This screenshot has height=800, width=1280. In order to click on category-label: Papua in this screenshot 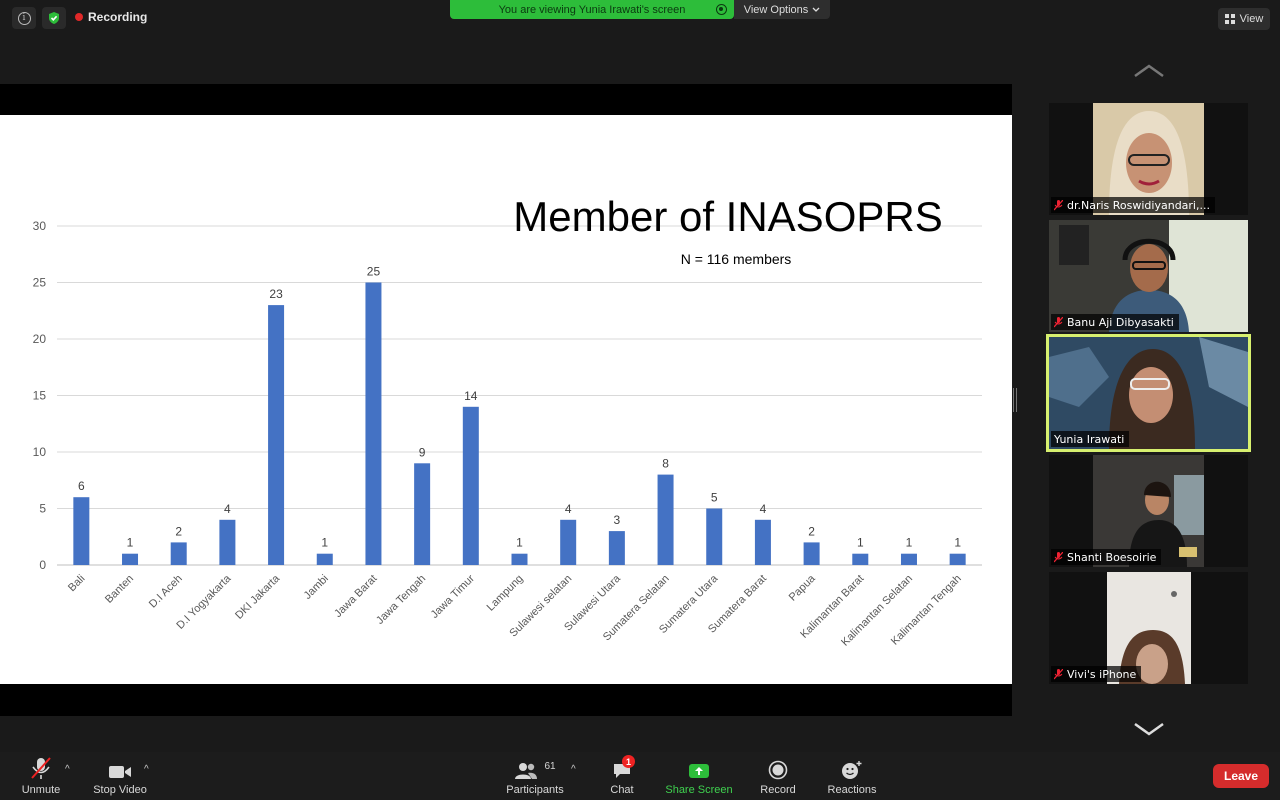, I will do `click(803, 588)`.